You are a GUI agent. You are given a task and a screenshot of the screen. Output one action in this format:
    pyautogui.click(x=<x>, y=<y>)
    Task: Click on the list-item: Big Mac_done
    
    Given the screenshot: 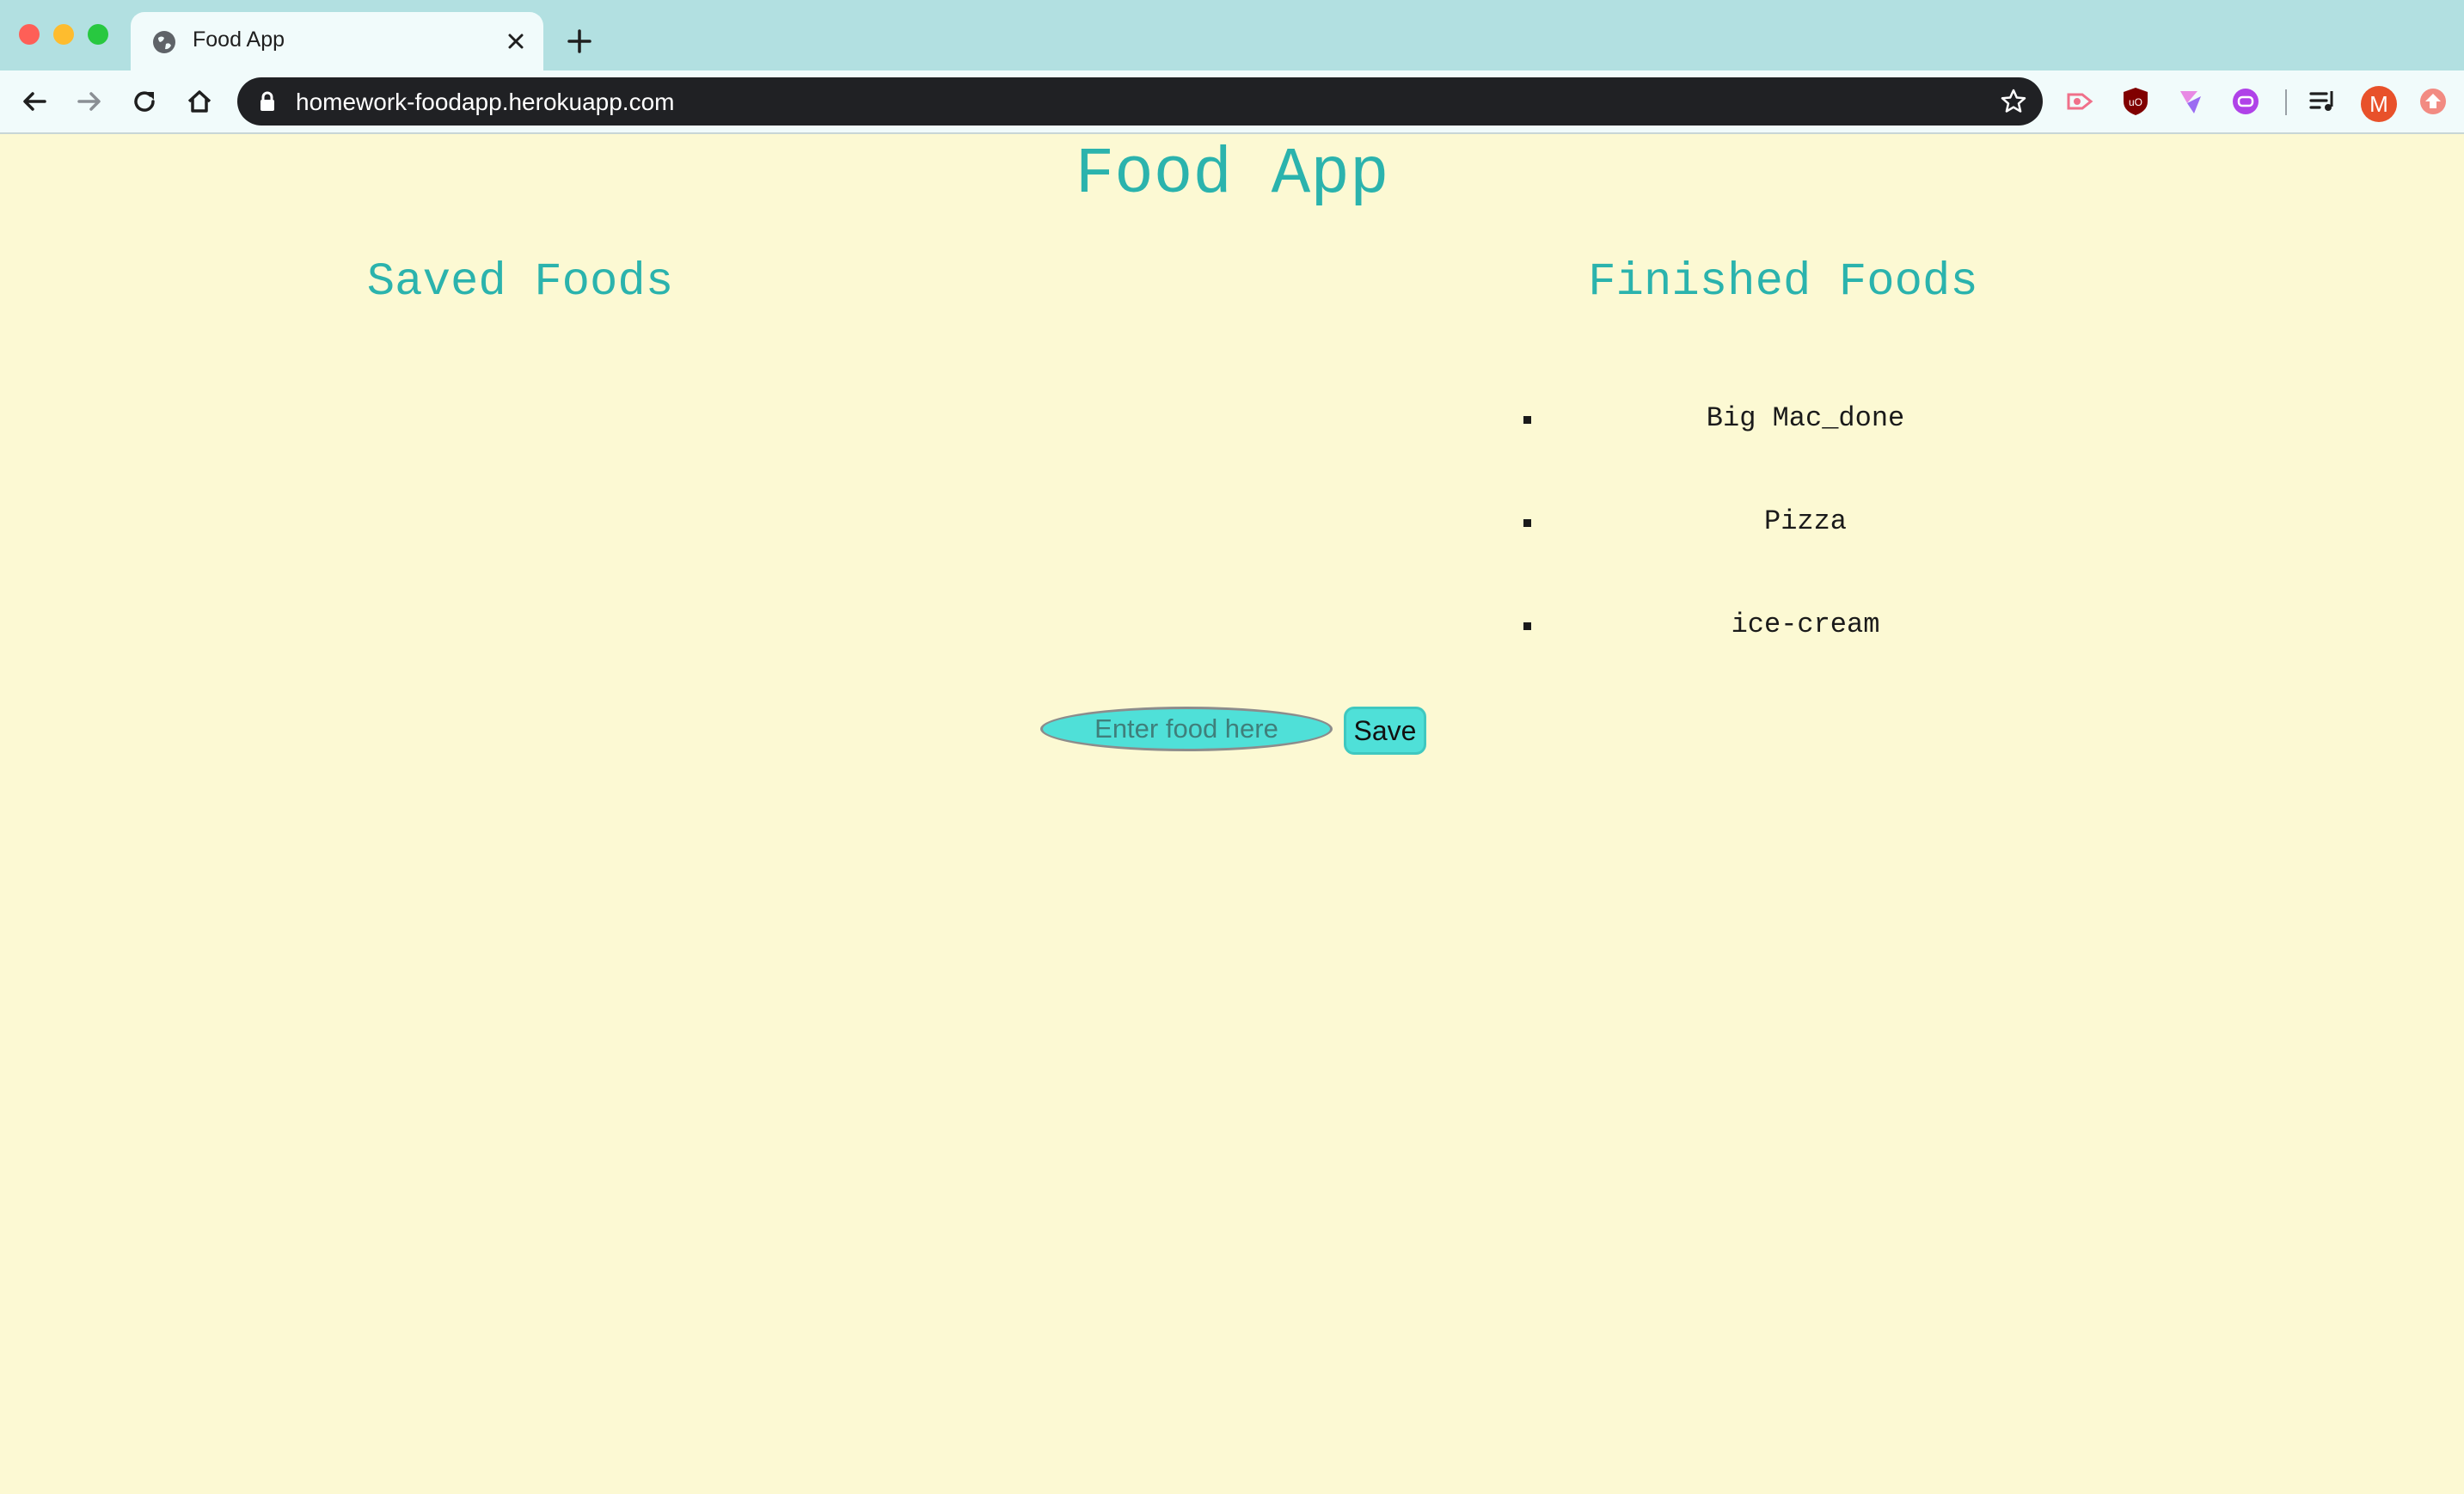 What is the action you would take?
    pyautogui.click(x=1788, y=418)
    